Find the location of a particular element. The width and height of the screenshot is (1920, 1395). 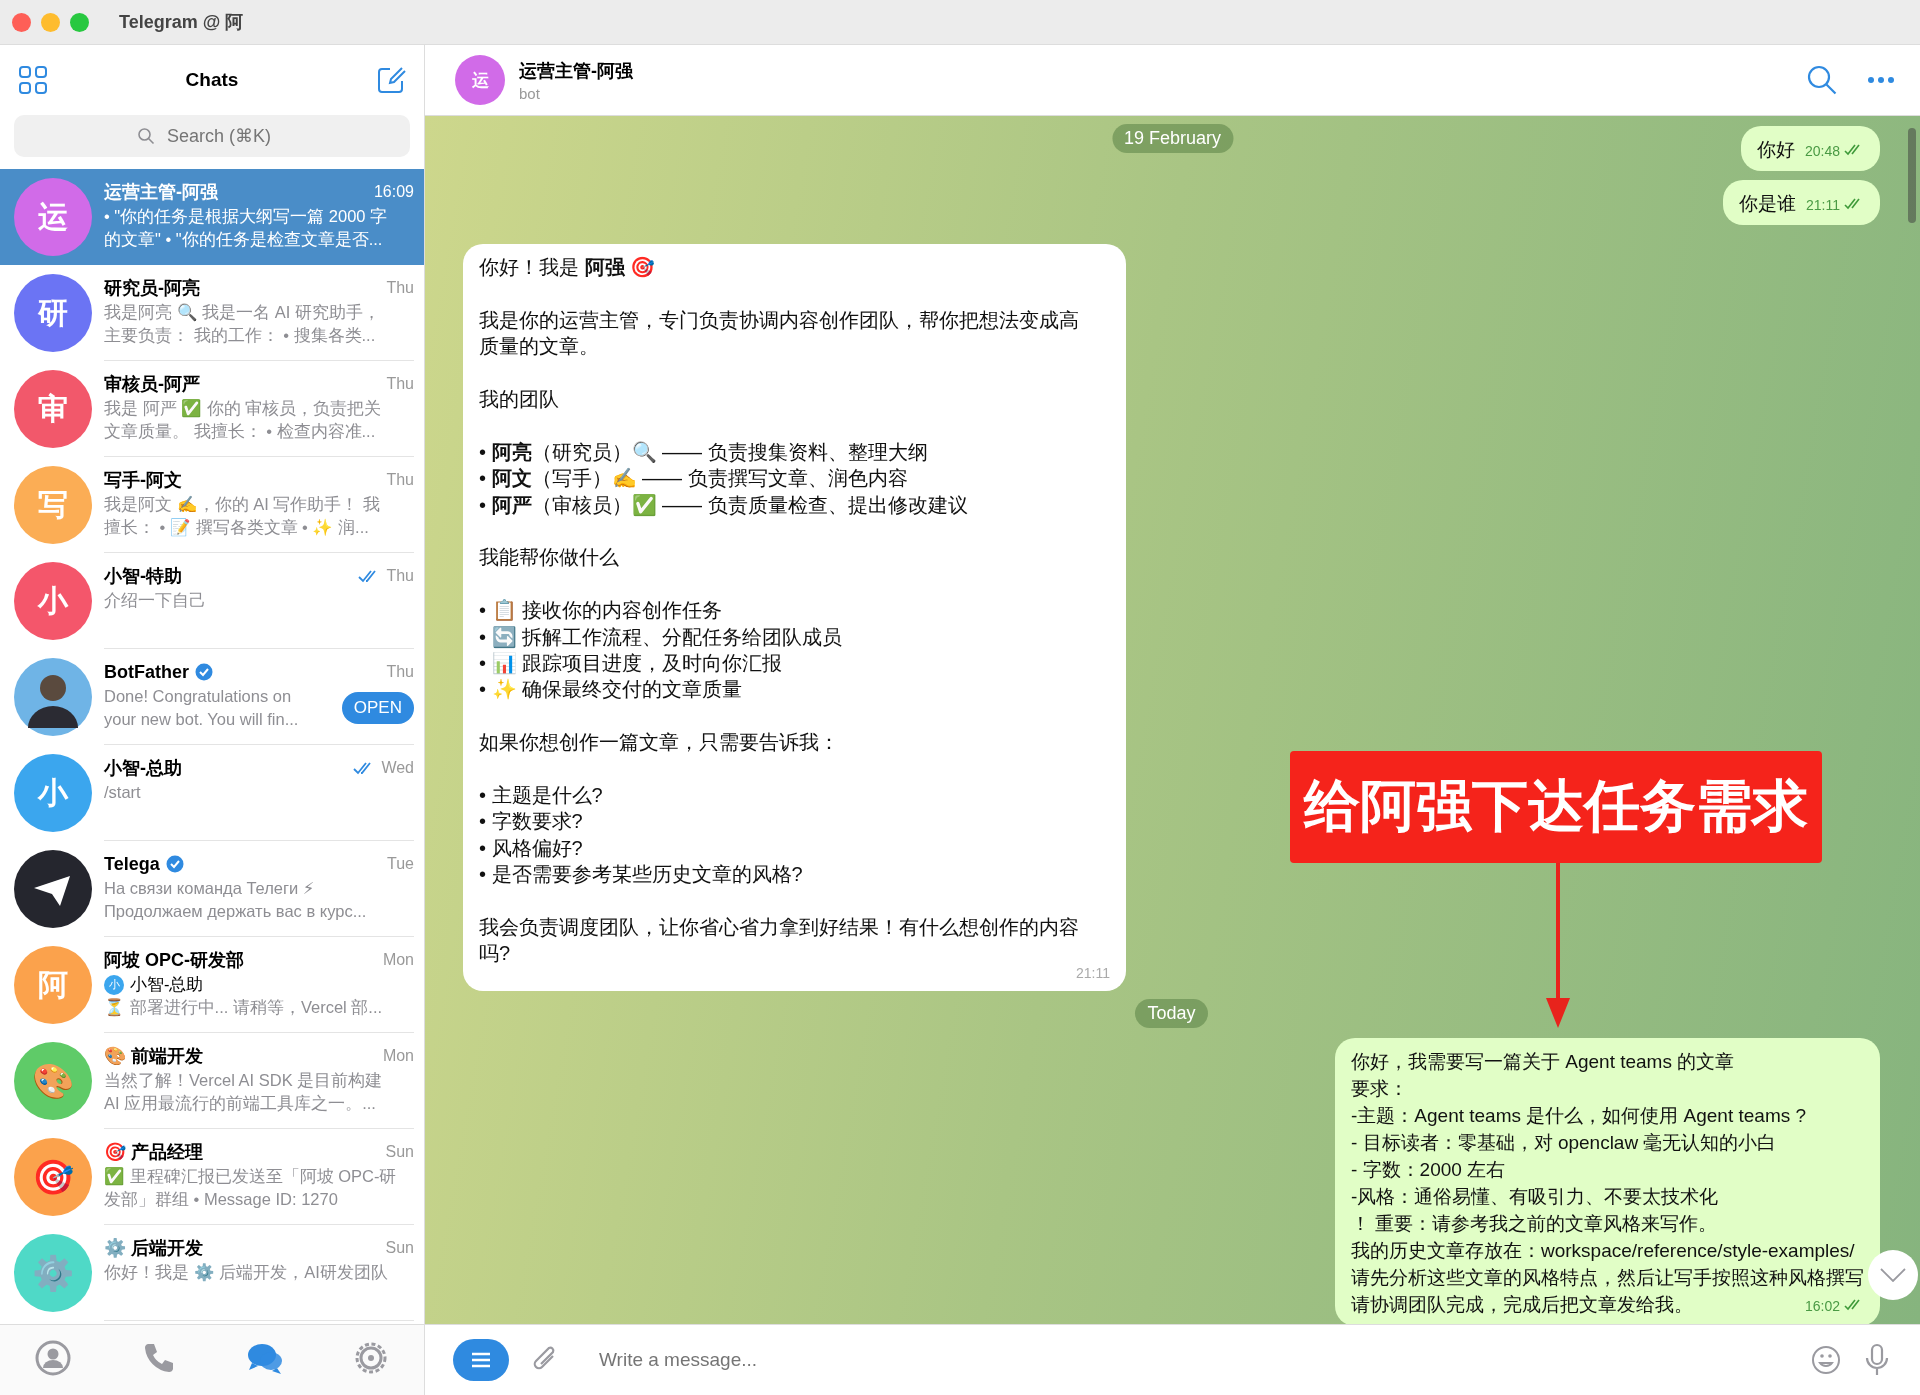

search-input: Search (⌘K) is located at coordinates (226, 136).